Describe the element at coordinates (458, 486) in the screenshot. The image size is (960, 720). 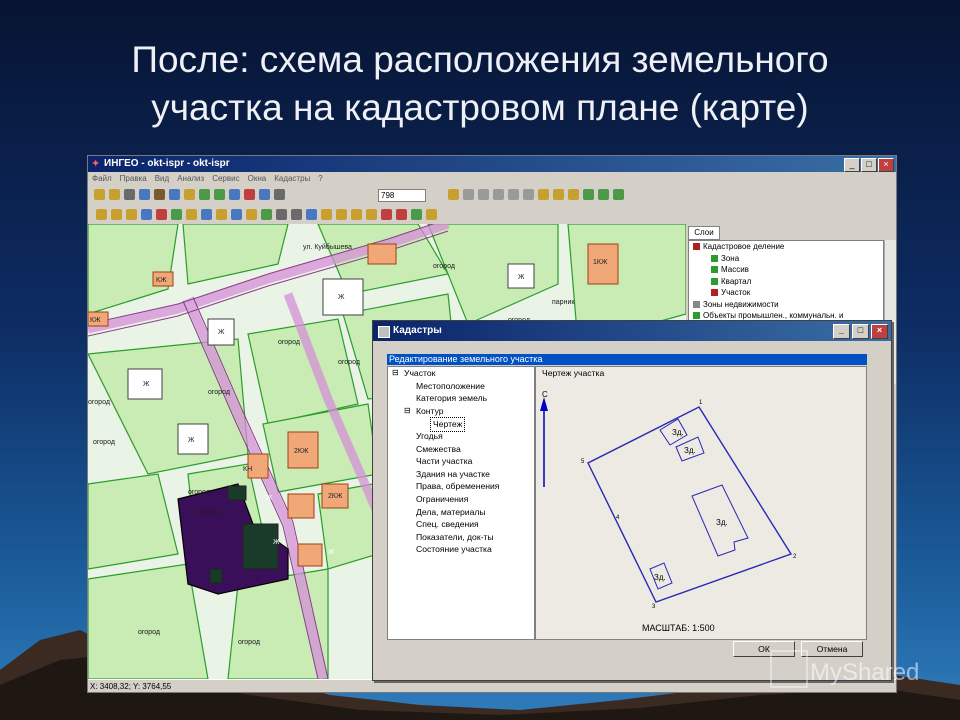
I see `tree-item-label: Права, обременения` at that location.